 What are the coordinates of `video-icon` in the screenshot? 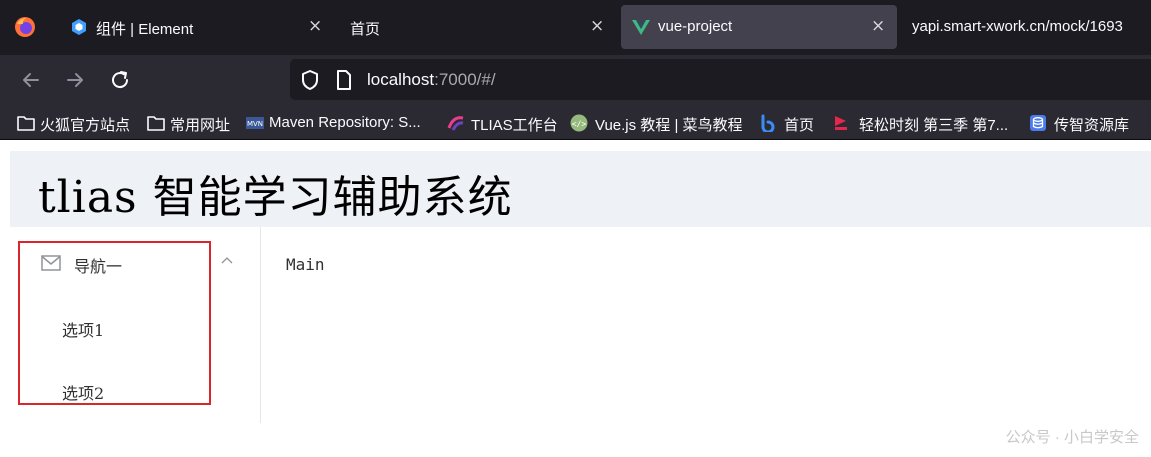 It's located at (841, 123).